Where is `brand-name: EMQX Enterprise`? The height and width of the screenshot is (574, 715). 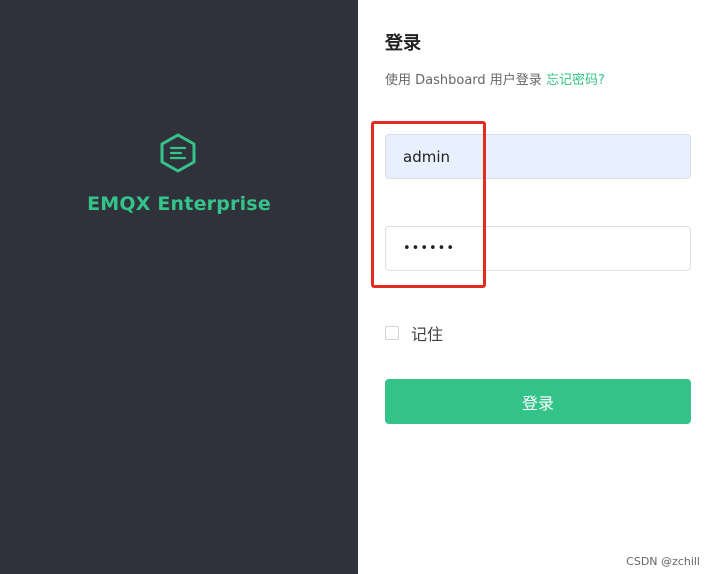
brand-name: EMQX Enterprise is located at coordinates (179, 204).